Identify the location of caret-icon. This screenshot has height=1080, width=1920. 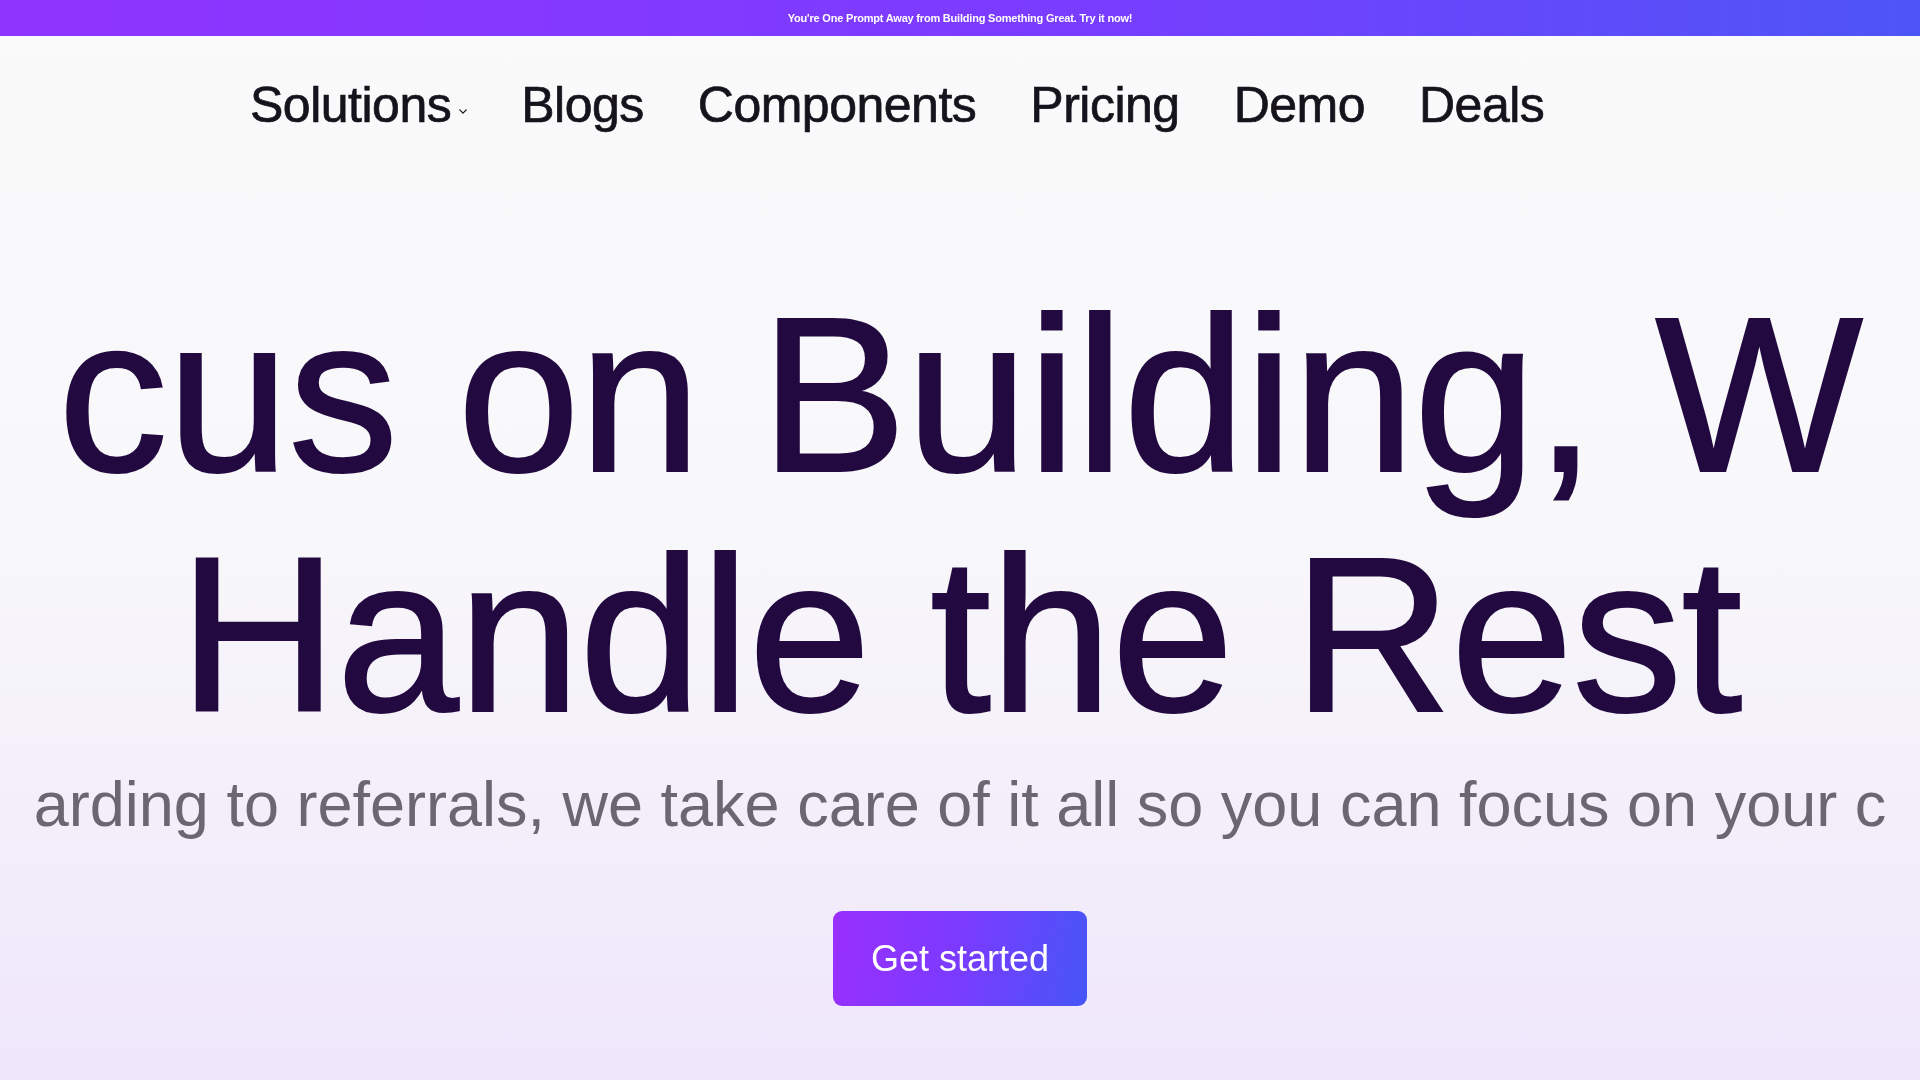
(463, 111).